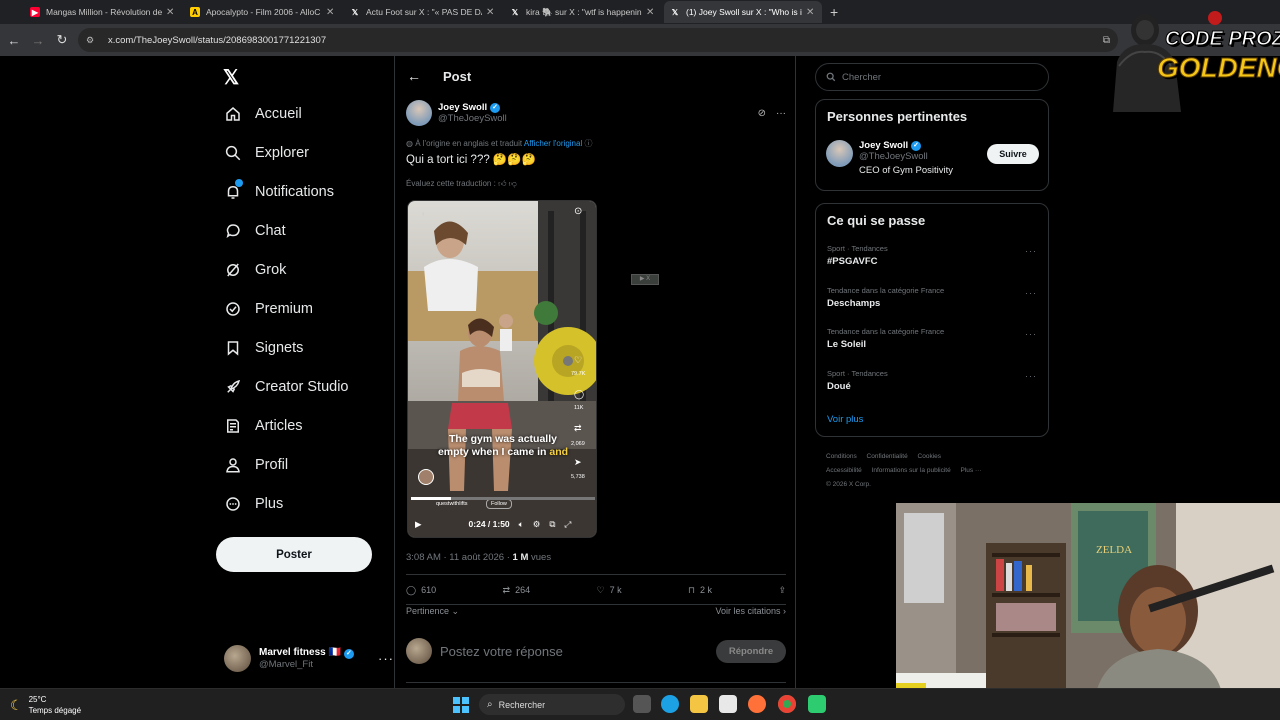 Image resolution: width=1280 pixels, height=720 pixels. Describe the element at coordinates (294, 554) in the screenshot. I see `post-button: Poster` at that location.